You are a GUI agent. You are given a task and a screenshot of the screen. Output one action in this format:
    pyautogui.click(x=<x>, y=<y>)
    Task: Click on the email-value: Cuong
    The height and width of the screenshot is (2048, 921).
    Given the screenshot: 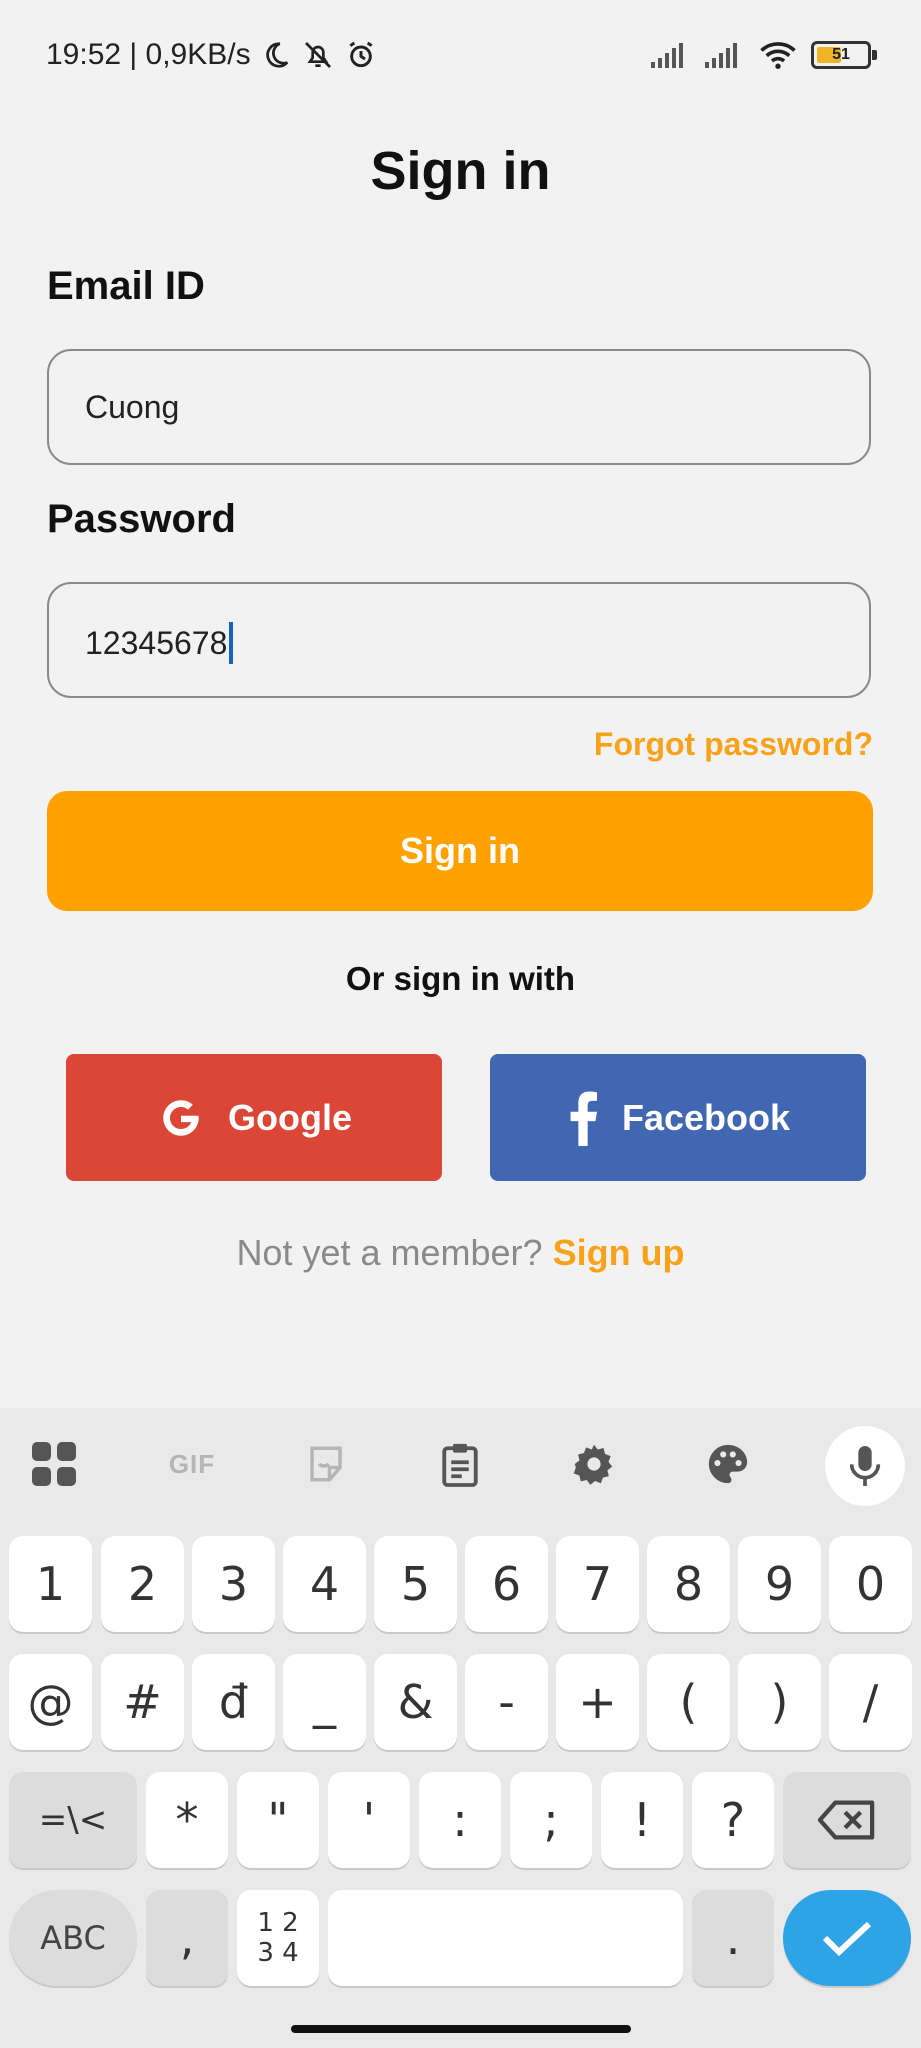 What is the action you would take?
    pyautogui.click(x=132, y=407)
    